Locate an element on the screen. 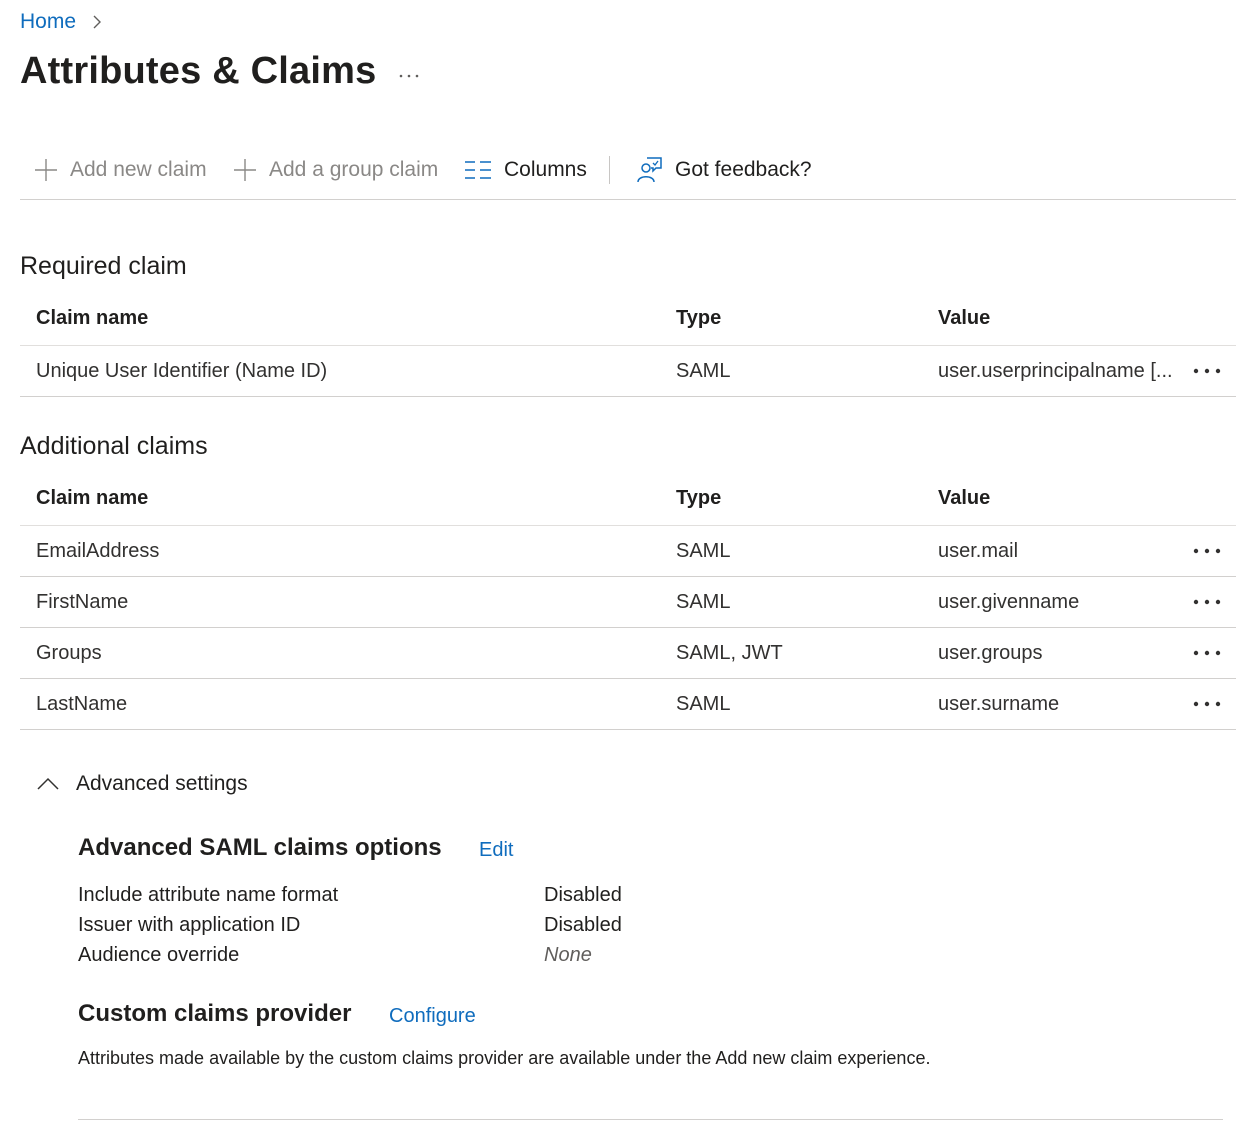 This screenshot has width=1260, height=1144. breadcrumb: Home is located at coordinates (63, 22).